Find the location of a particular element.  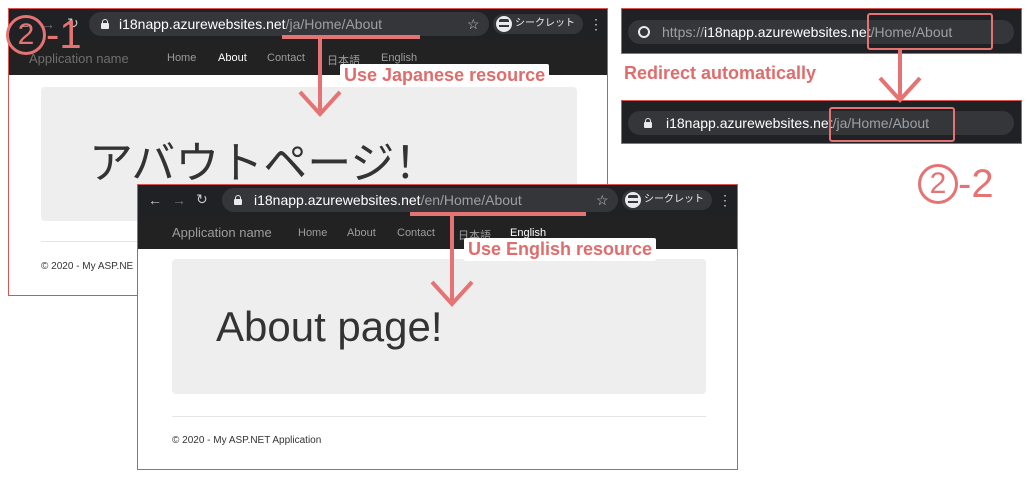

page-heading: アバウトページ！ is located at coordinates (264, 163).